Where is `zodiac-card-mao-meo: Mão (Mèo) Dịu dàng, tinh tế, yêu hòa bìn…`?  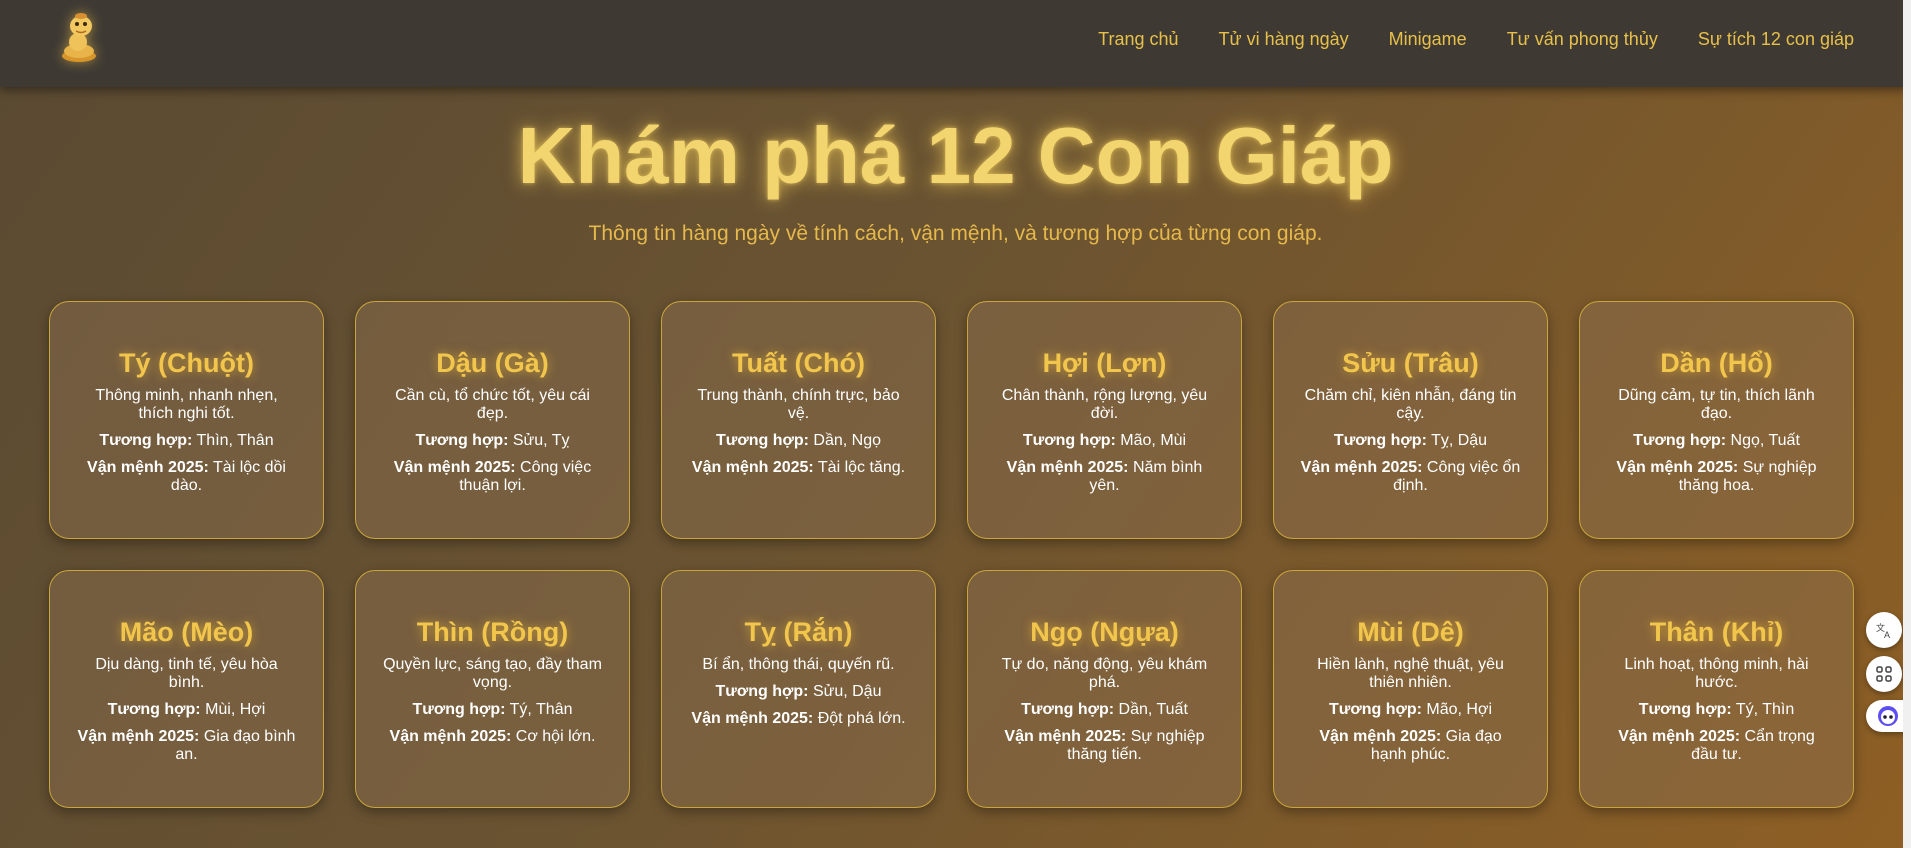 zodiac-card-mao-meo: Mão (Mèo) Dịu dàng, tinh tế, yêu hòa bìn… is located at coordinates (186, 689).